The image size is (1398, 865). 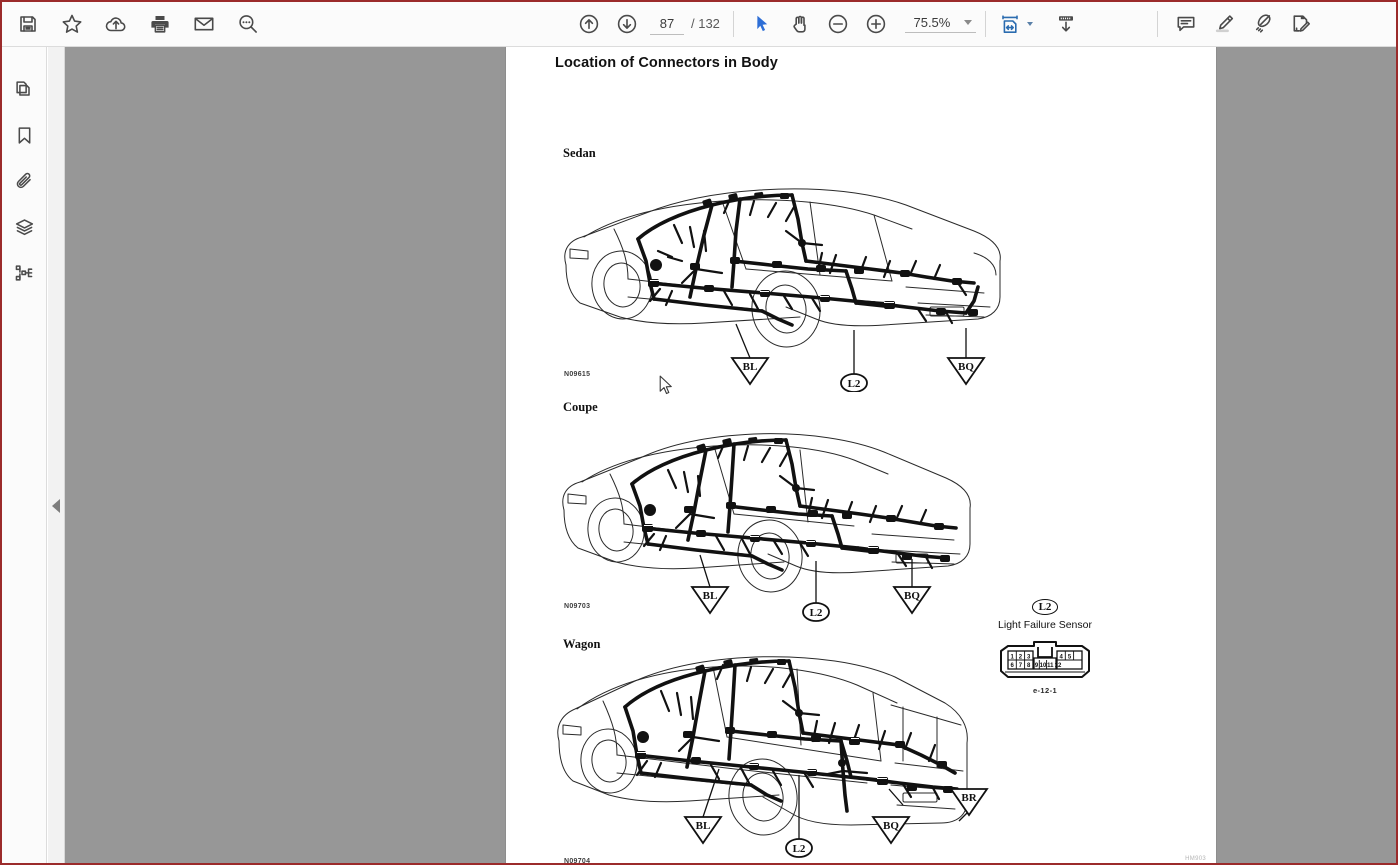 I want to click on printer-icon, so click(x=160, y=24).